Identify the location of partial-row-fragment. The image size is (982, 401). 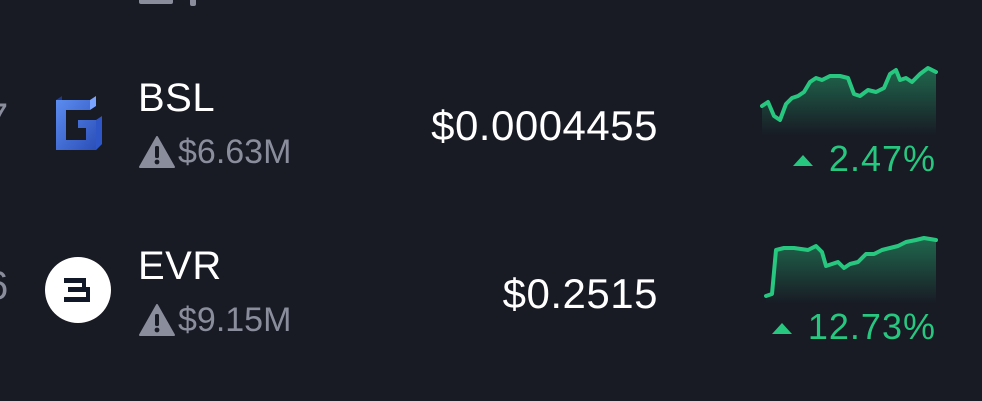
(193, 3).